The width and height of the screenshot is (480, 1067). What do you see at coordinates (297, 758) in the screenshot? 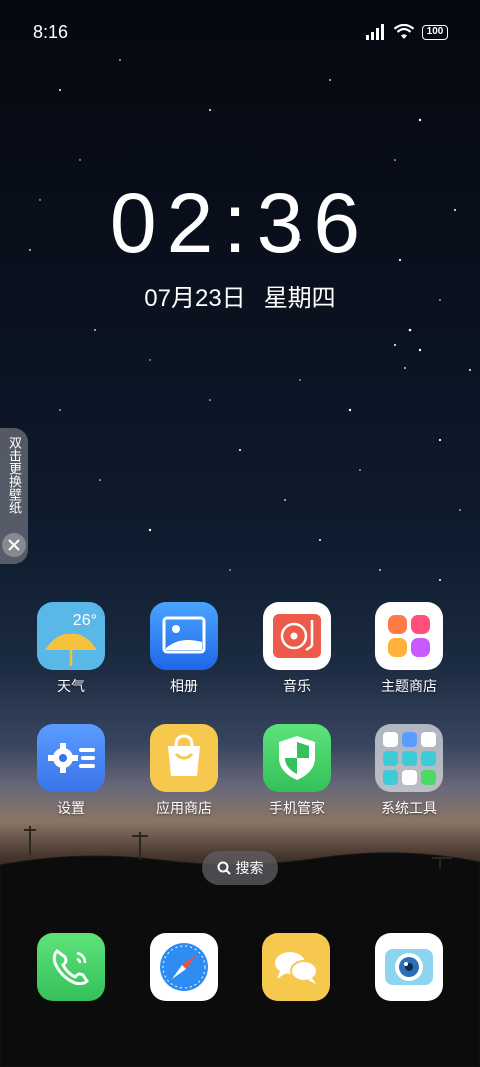
I see `phone-manager-icon` at bounding box center [297, 758].